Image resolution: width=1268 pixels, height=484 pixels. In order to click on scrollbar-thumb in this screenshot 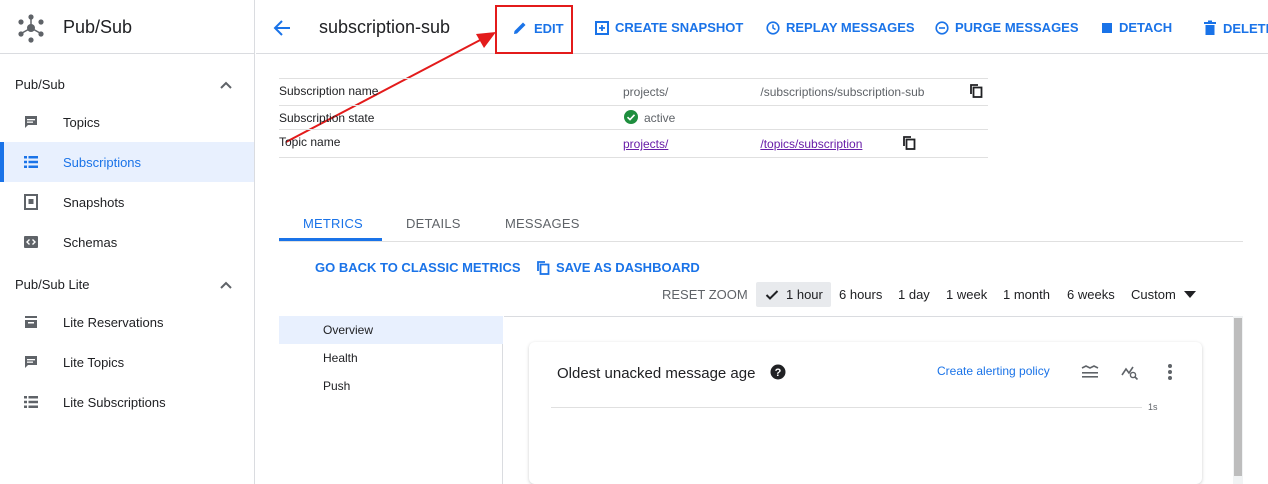, I will do `click(1238, 397)`.